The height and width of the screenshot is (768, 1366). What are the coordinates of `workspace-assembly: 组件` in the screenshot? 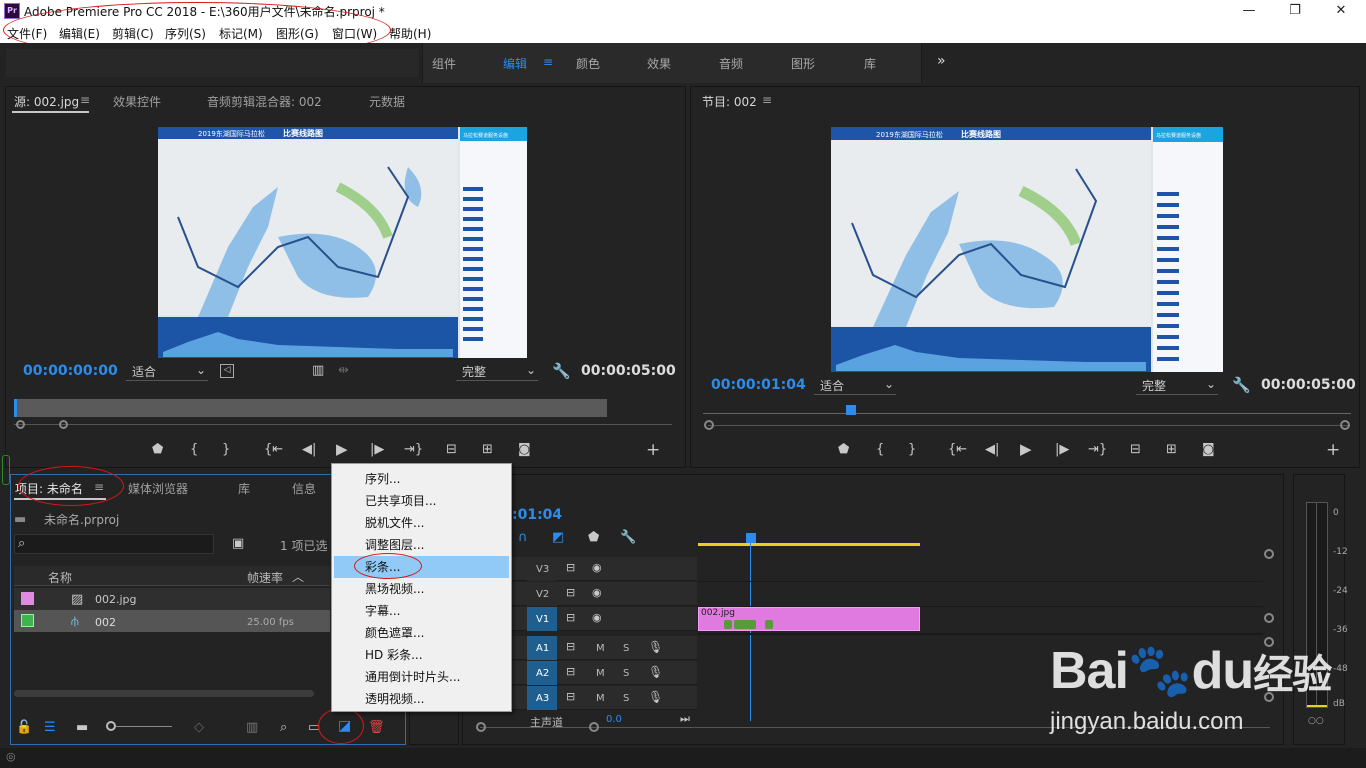 It's located at (444, 63).